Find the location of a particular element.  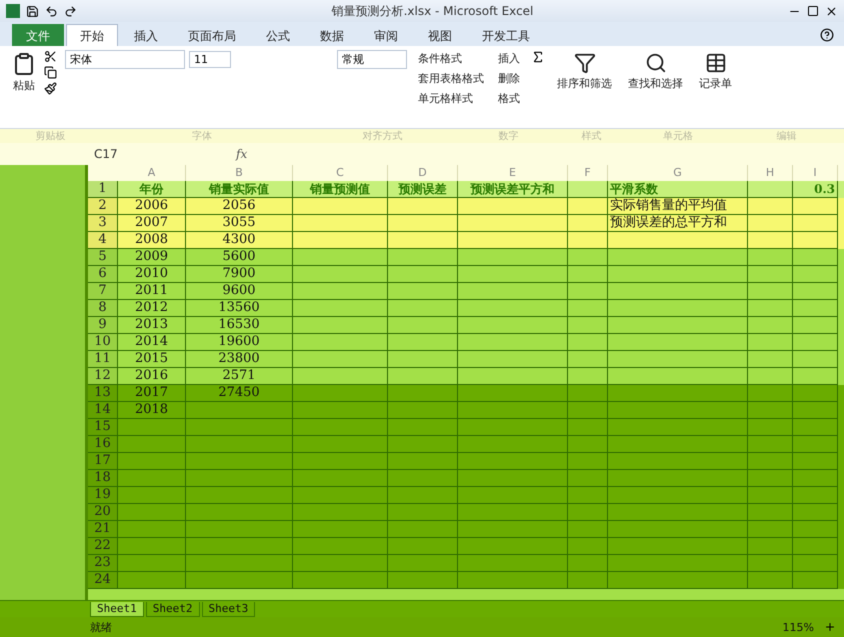

row-header: 2 is located at coordinates (103, 206).